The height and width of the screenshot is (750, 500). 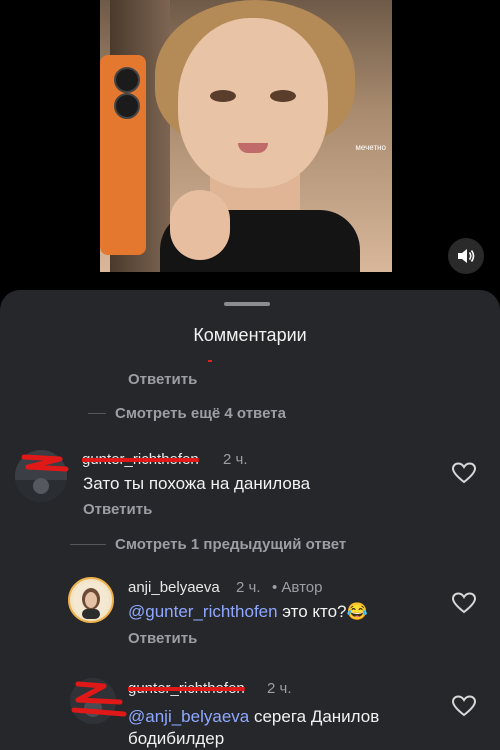 What do you see at coordinates (200, 225) in the screenshot?
I see `video-hand` at bounding box center [200, 225].